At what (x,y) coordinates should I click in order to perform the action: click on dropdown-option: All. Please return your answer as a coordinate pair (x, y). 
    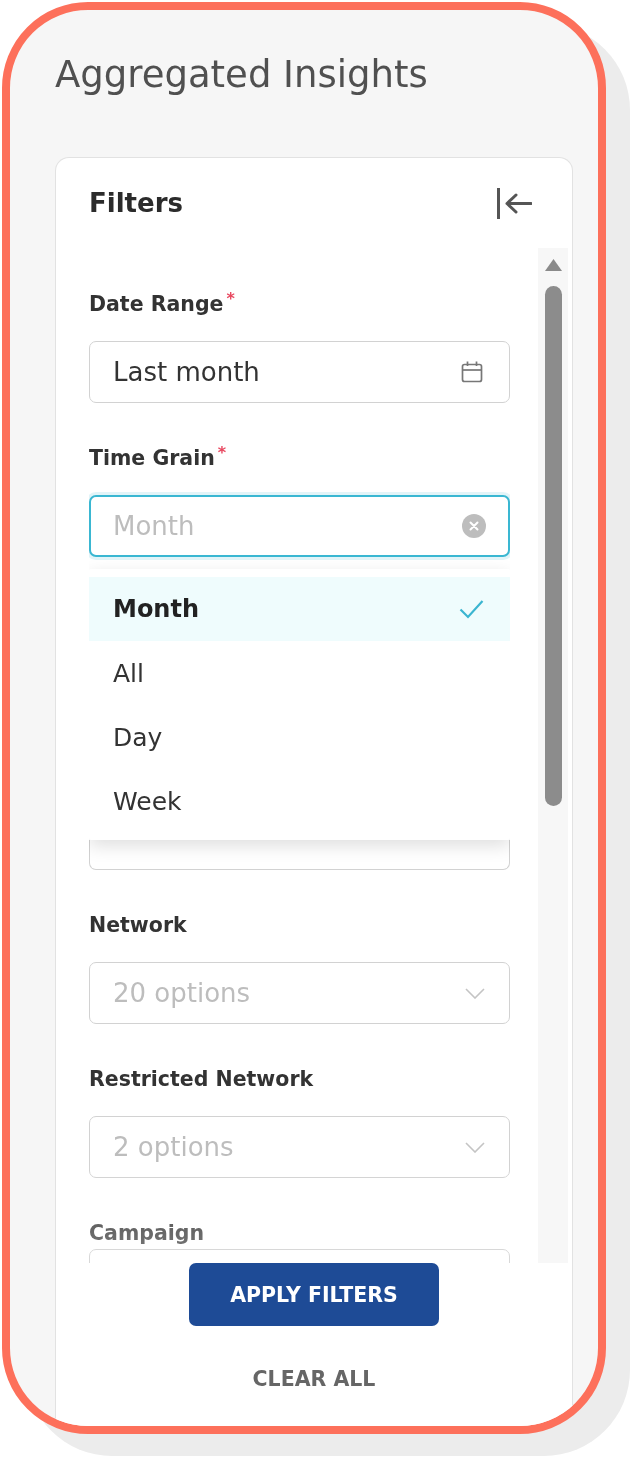
    Looking at the image, I should click on (299, 673).